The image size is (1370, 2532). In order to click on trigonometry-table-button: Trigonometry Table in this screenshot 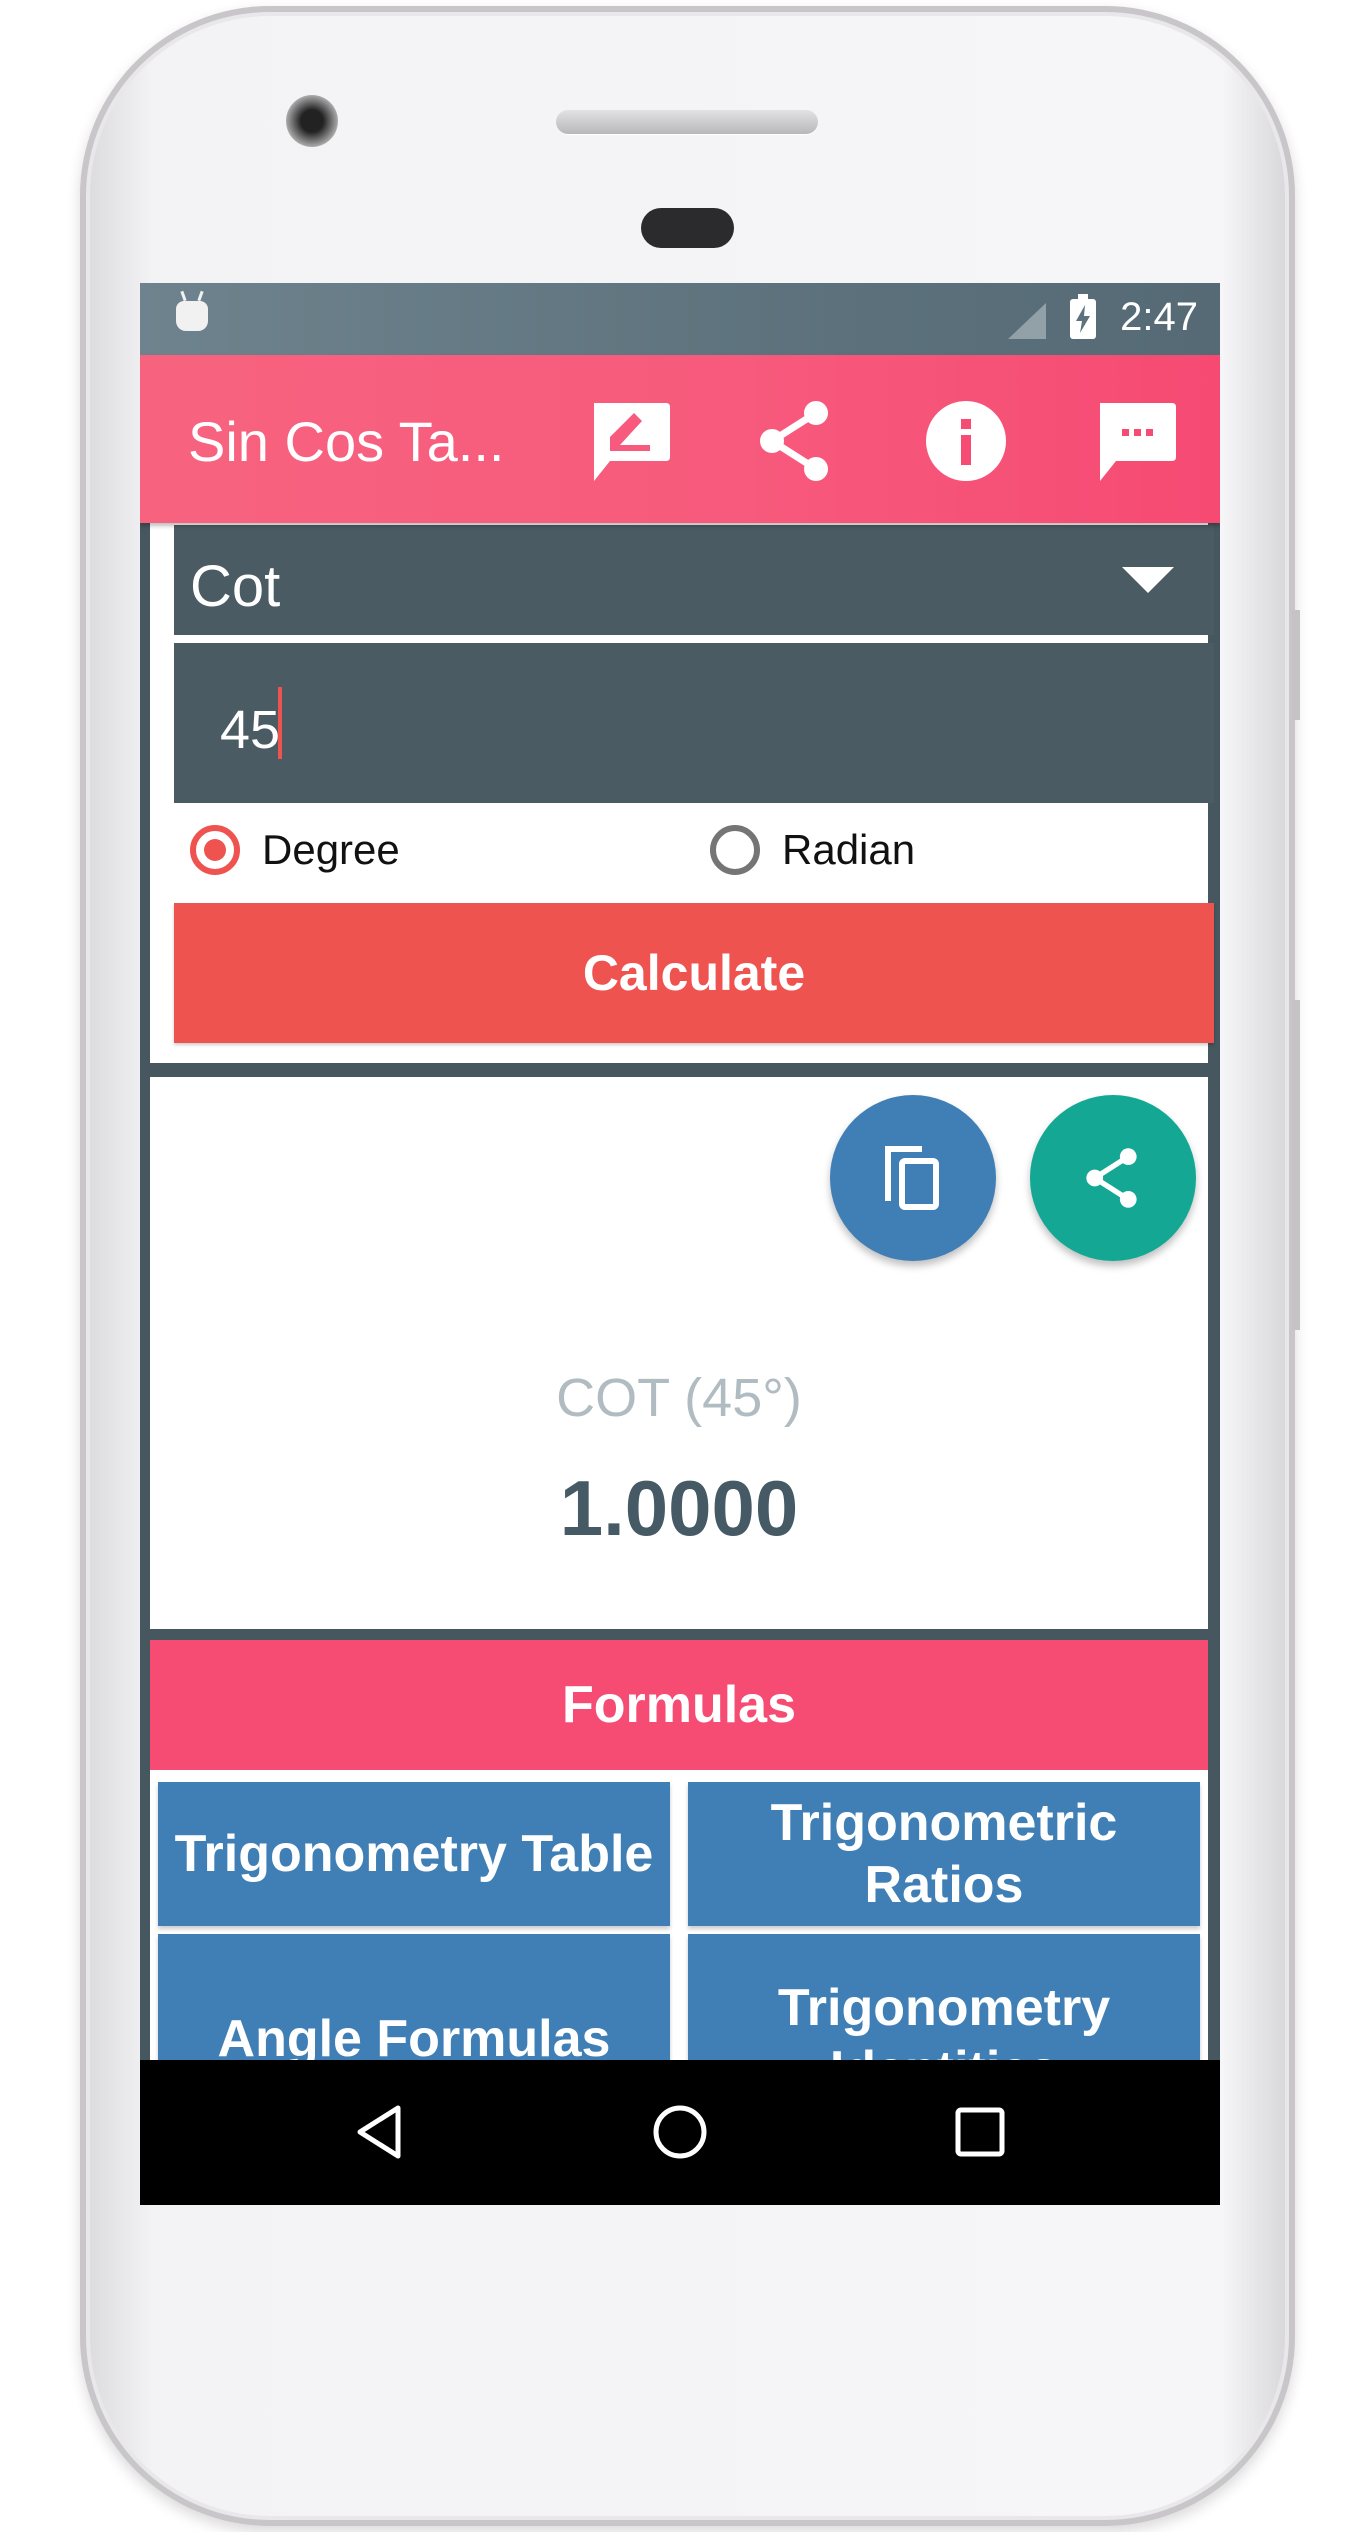, I will do `click(414, 1854)`.